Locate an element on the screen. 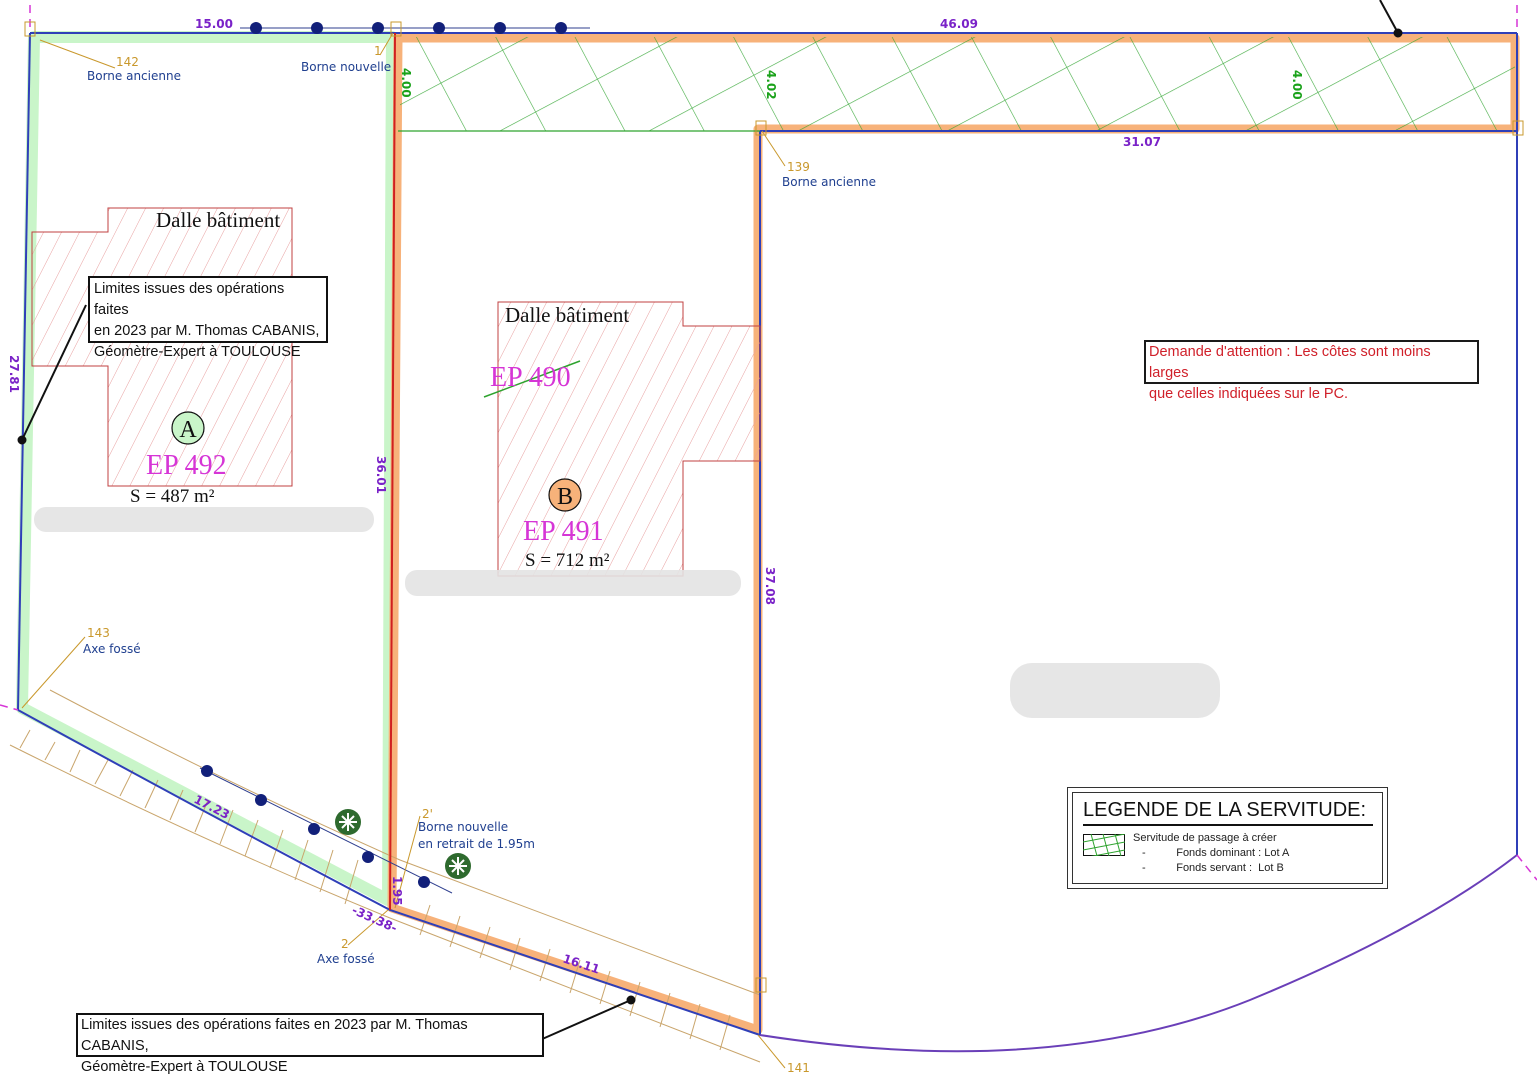 This screenshot has width=1537, height=1080. warning-line-2: que celles indiquées sur le PC. is located at coordinates (1249, 394).